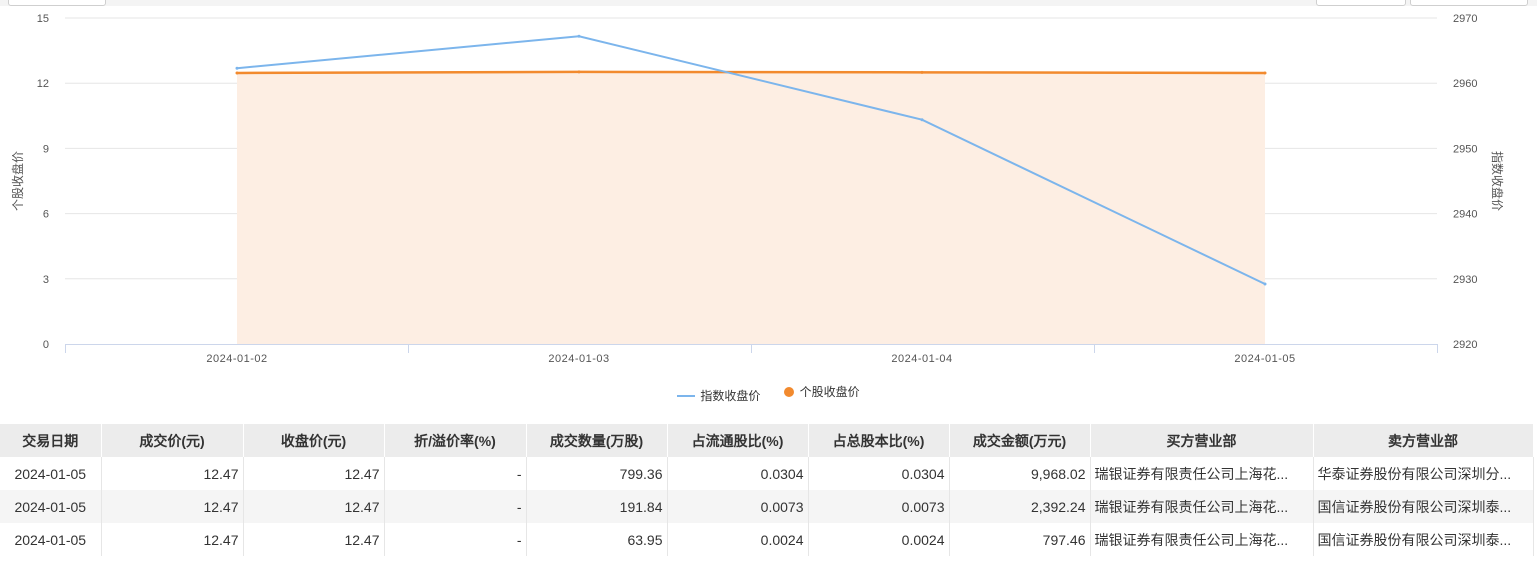 Image resolution: width=1537 pixels, height=564 pixels. I want to click on x-tick-label: 2024-01-03, so click(578, 359).